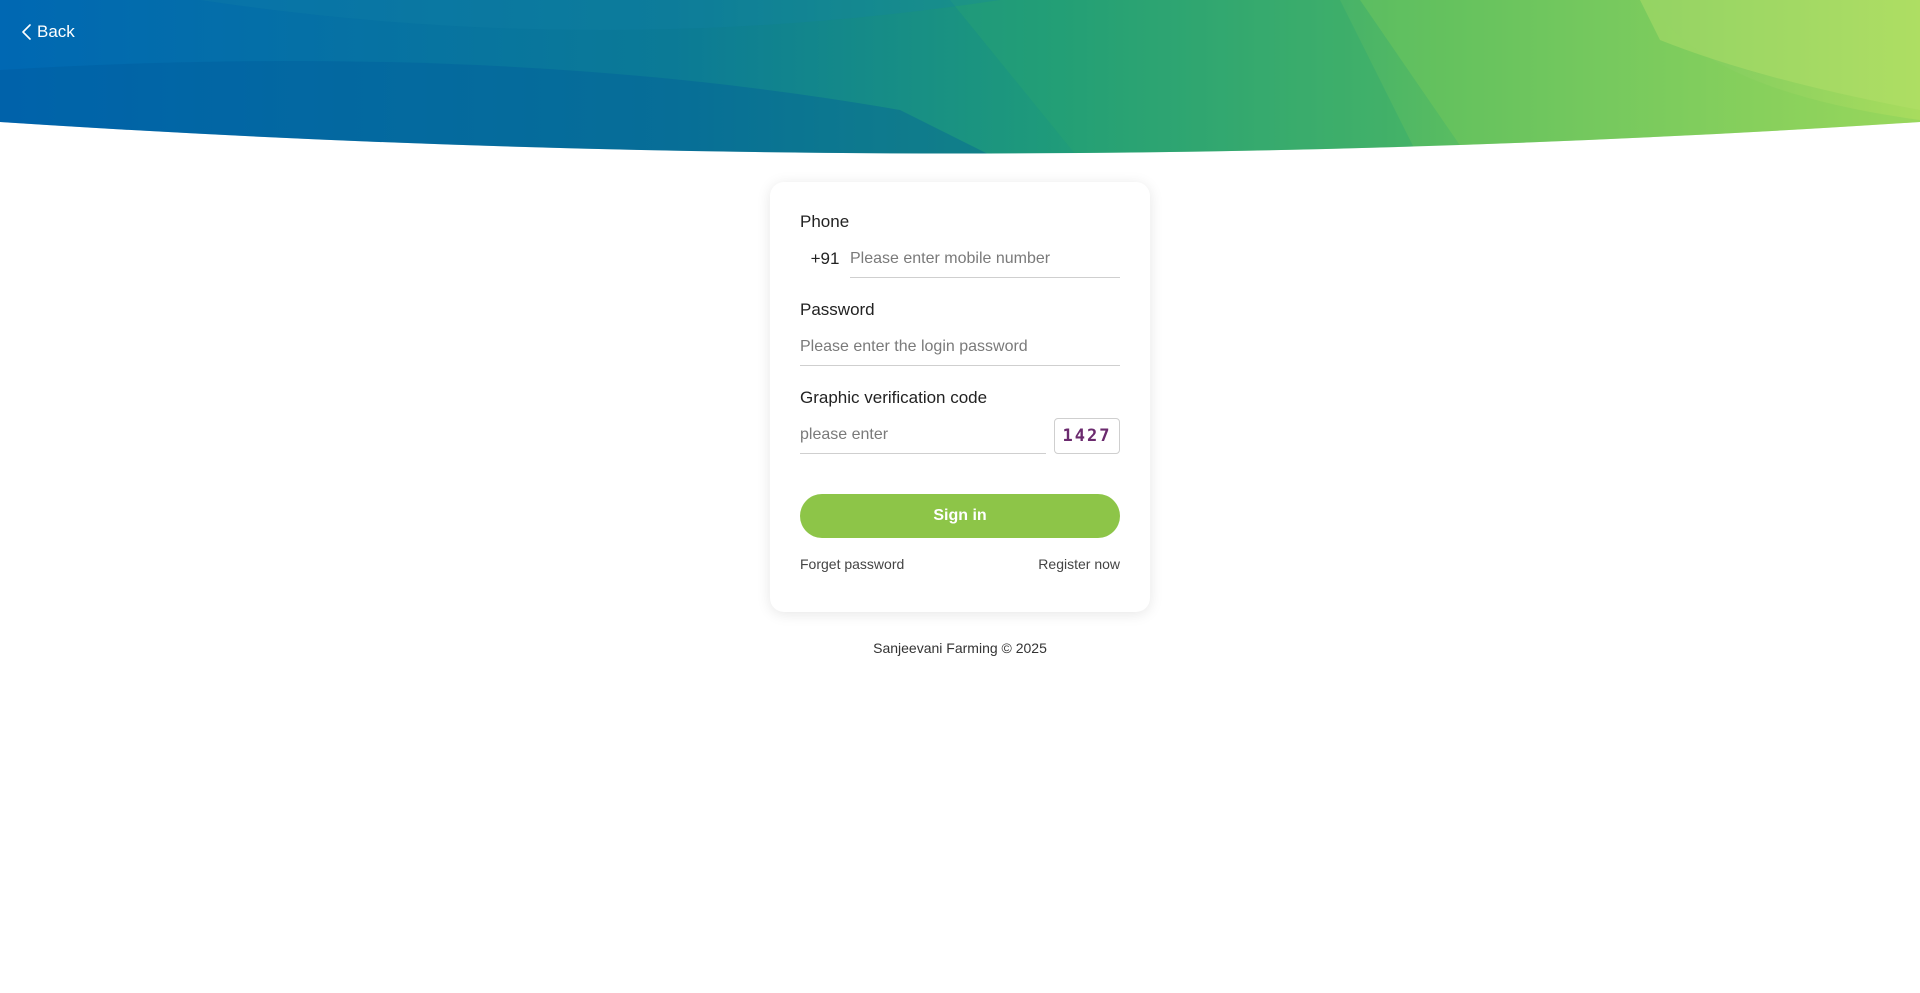  Describe the element at coordinates (825, 221) in the screenshot. I see `phone-label: Phone` at that location.